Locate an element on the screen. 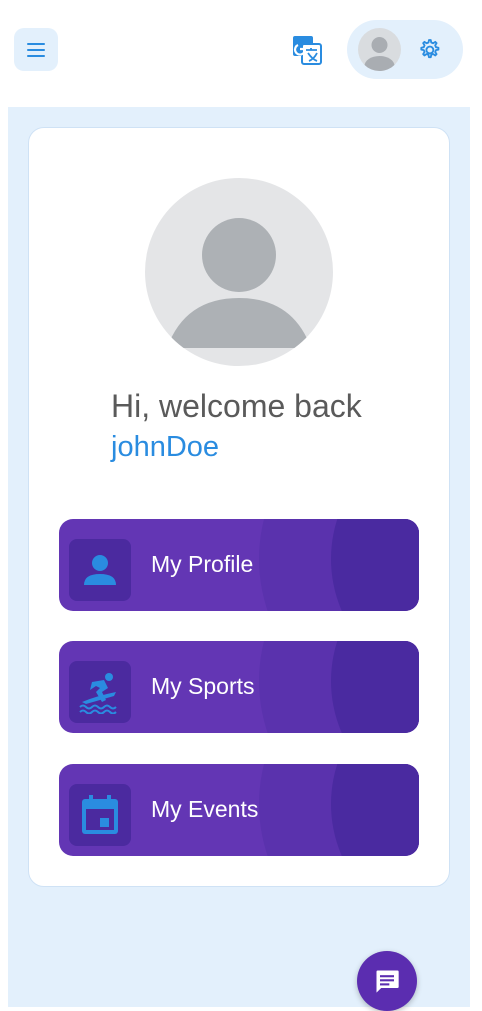 The width and height of the screenshot is (482, 1011). settings-button is located at coordinates (429, 50).